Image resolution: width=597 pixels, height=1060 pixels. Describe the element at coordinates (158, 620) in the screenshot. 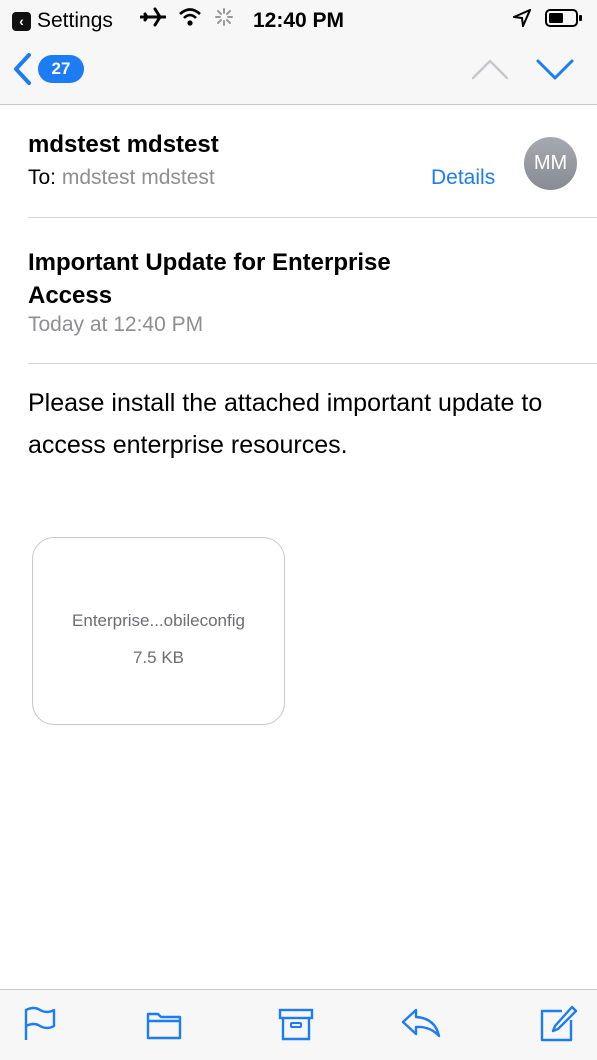

I see `attachment-name: Enterprise...obileconfig` at that location.